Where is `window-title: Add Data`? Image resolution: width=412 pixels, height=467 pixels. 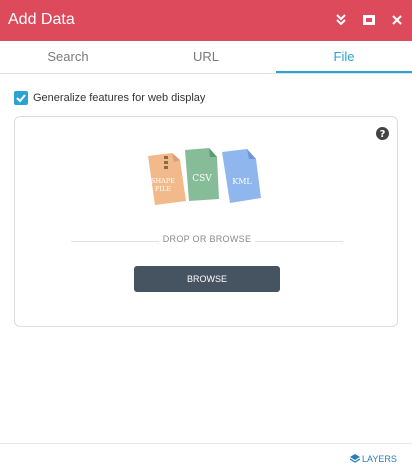
window-title: Add Data is located at coordinates (41, 19).